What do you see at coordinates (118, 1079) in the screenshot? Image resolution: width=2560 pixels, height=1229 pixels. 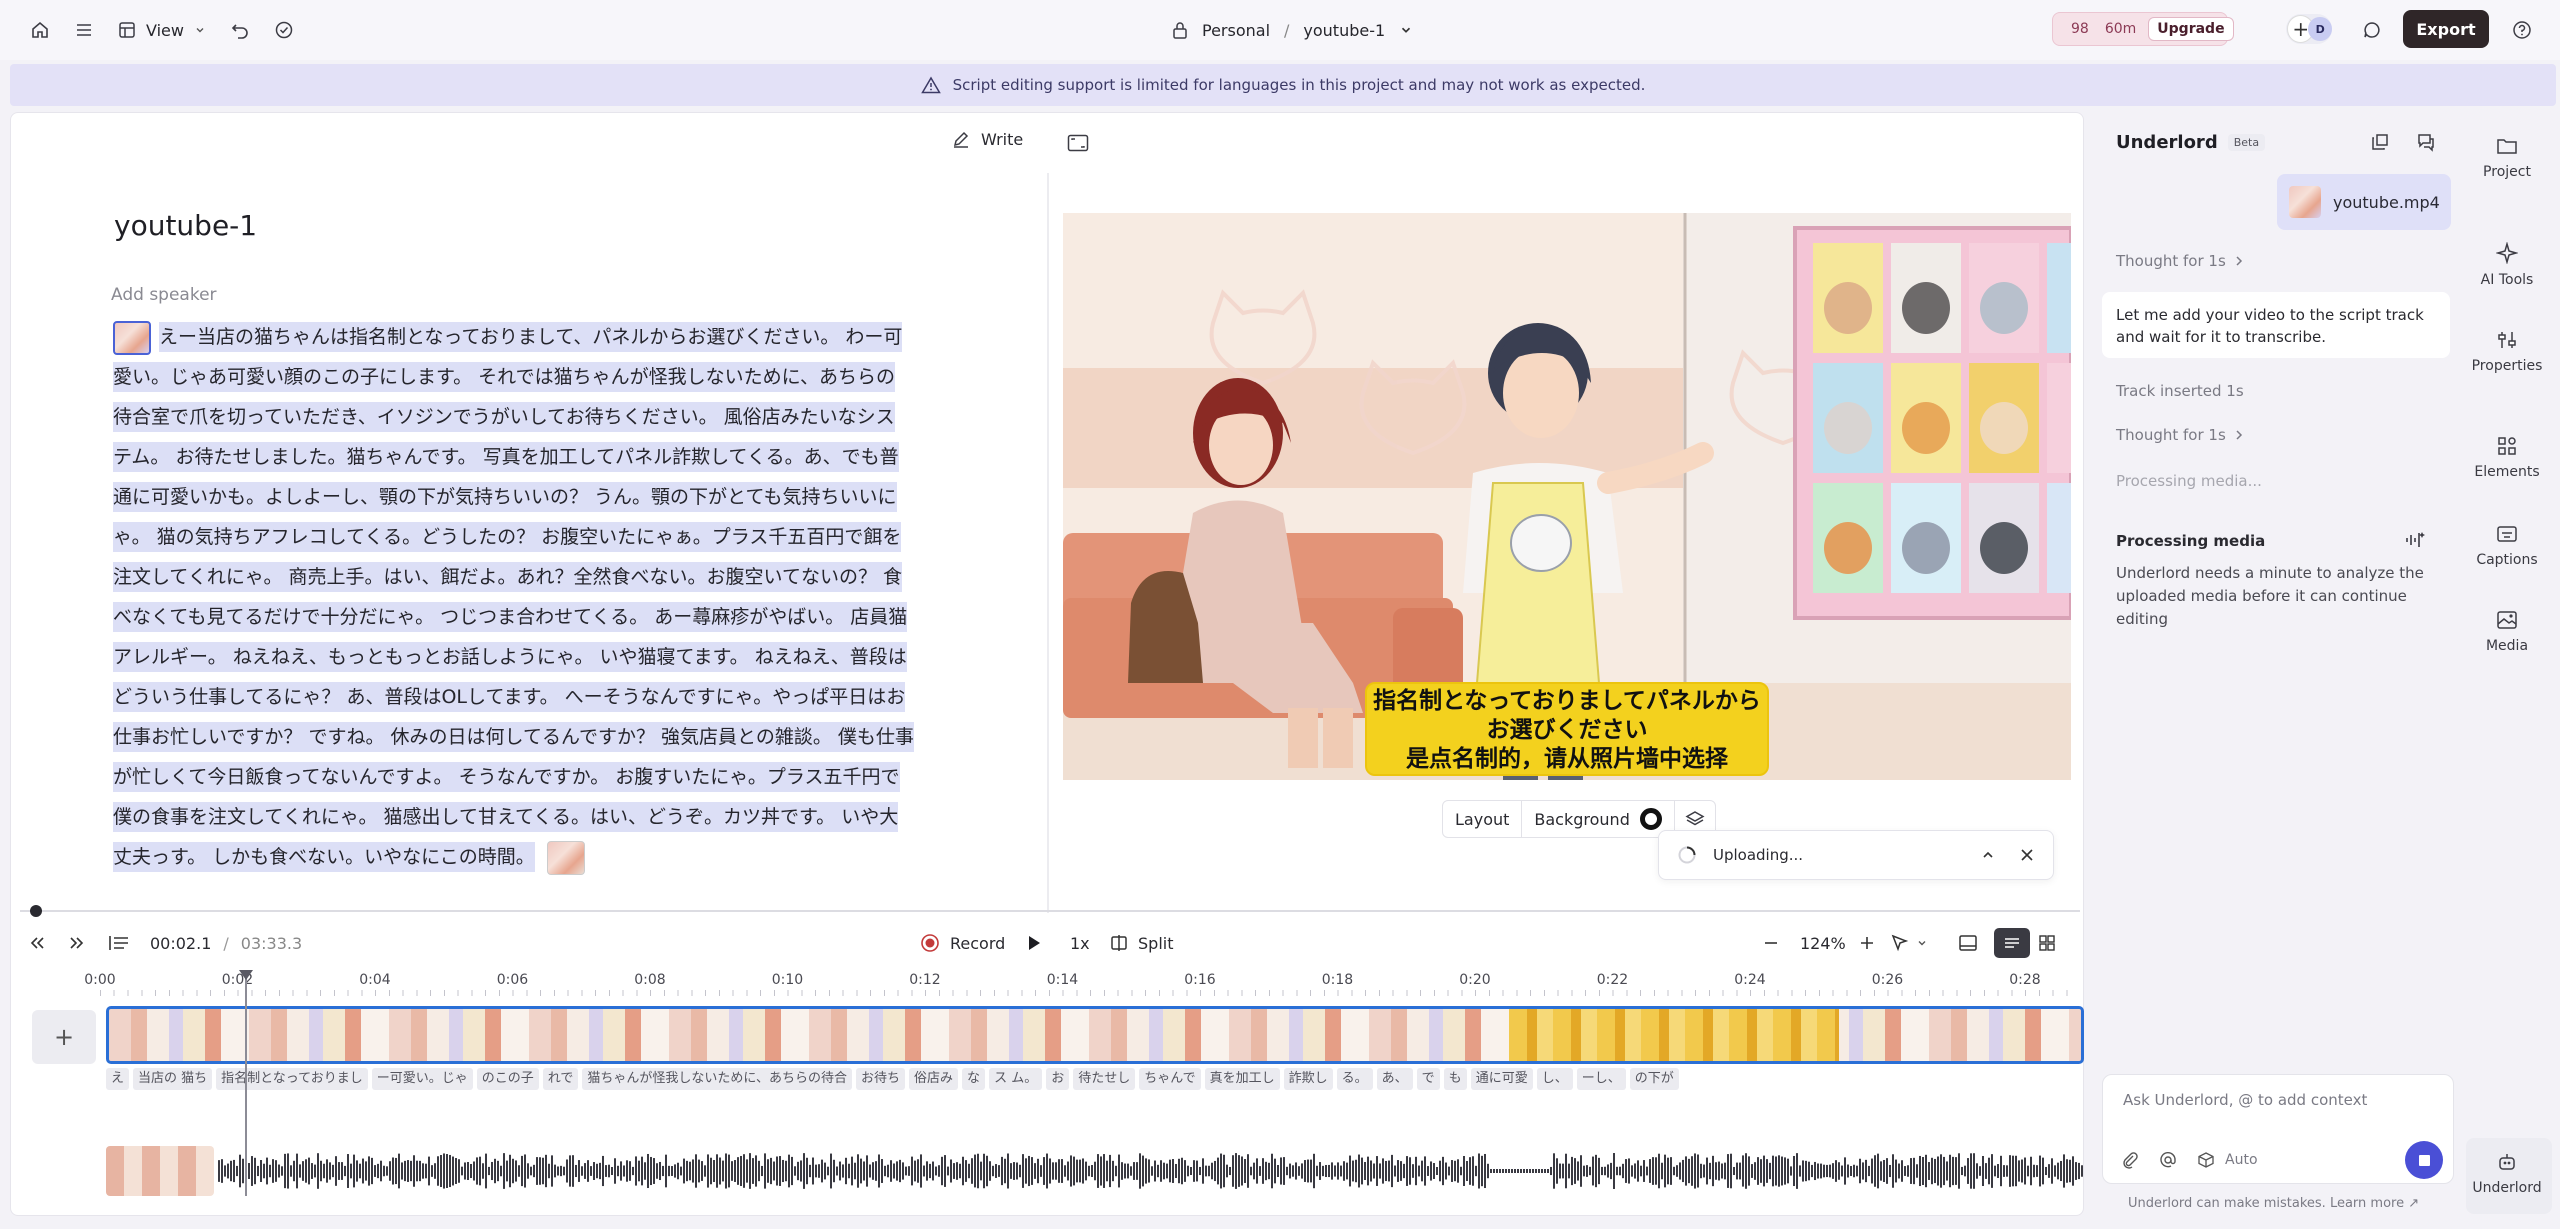 I see `transcript-word: え` at bounding box center [118, 1079].